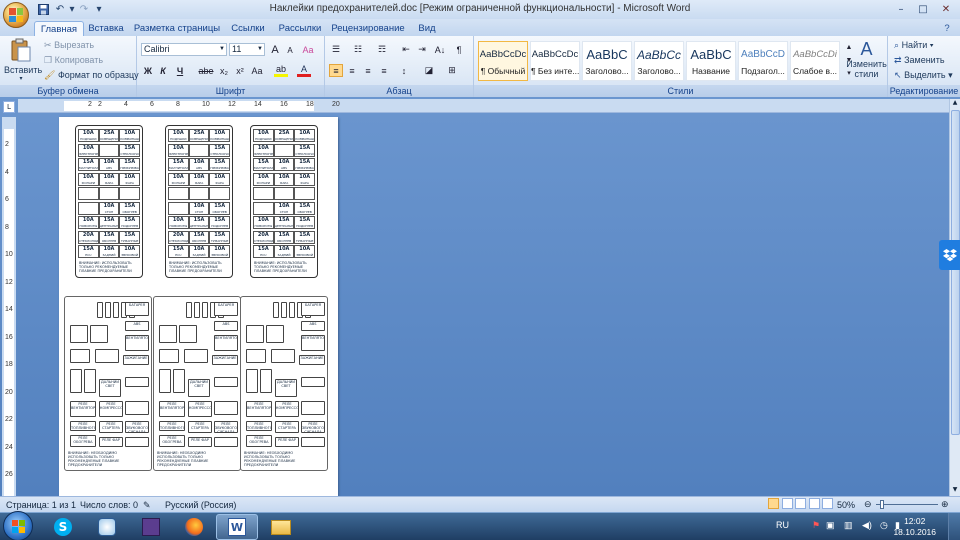  Describe the element at coordinates (955, 491) in the screenshot. I see `scroll-down-icon: ▼` at that location.